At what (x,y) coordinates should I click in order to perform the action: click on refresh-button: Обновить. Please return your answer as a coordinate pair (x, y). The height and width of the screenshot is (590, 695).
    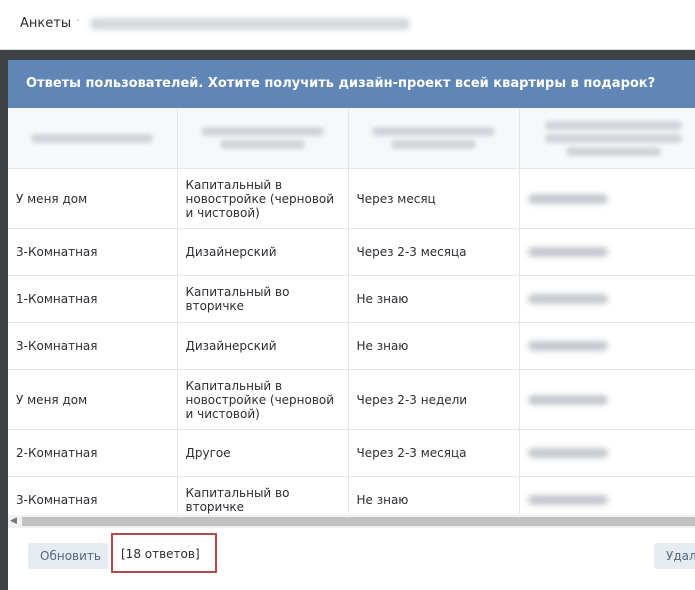
    Looking at the image, I should click on (68, 556).